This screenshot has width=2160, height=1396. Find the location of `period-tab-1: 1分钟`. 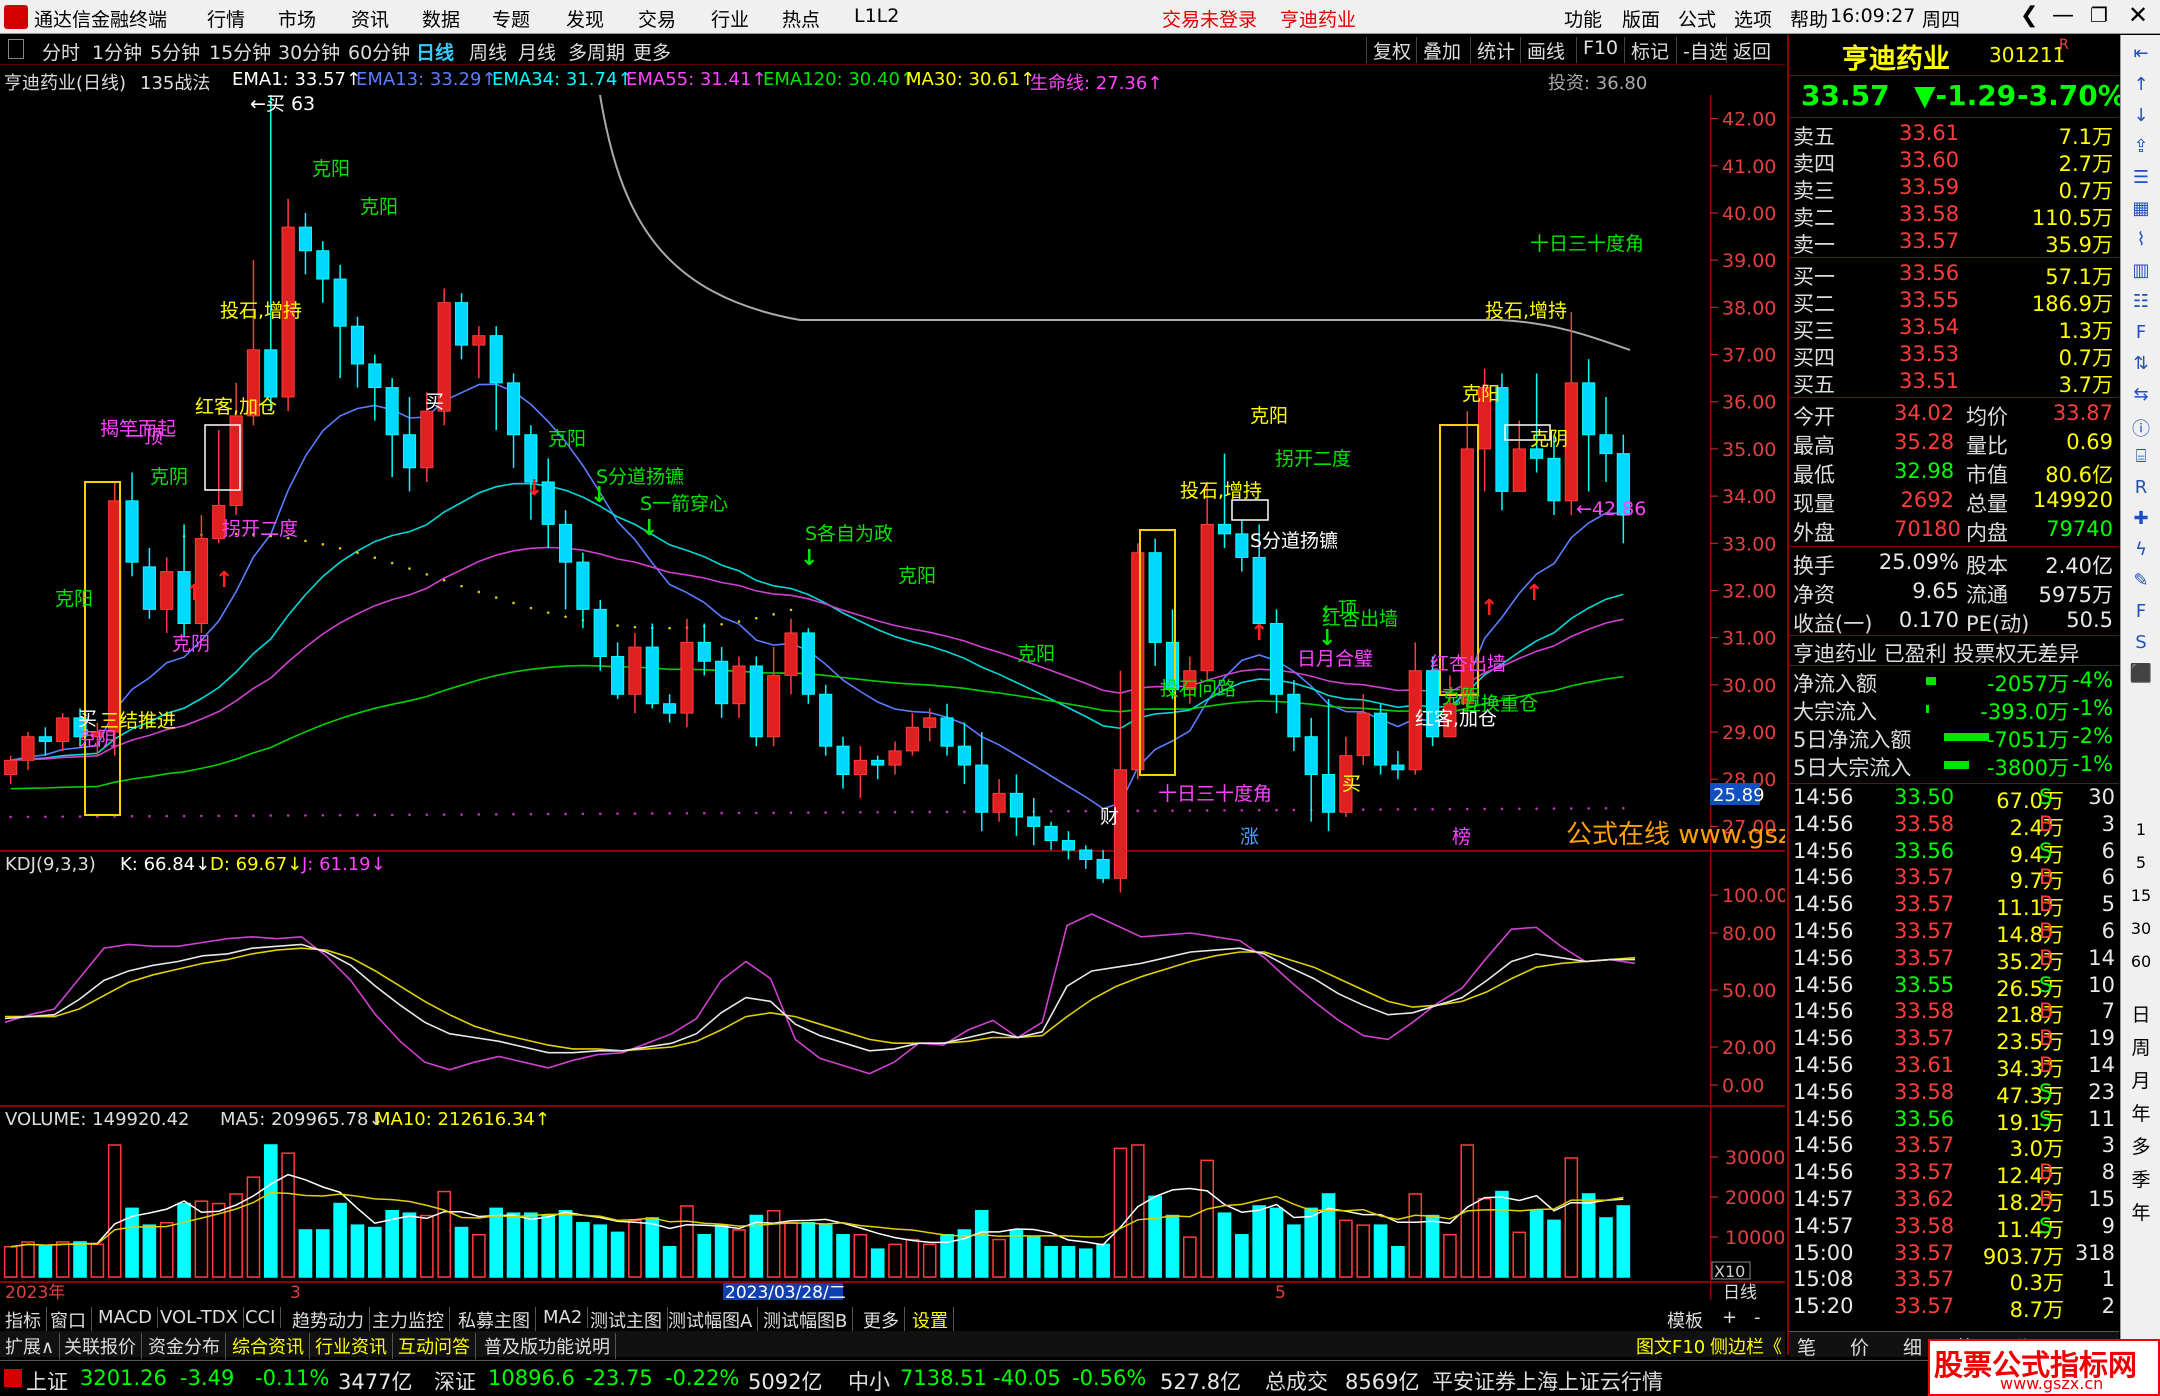

period-tab-1: 1分钟 is located at coordinates (117, 51).